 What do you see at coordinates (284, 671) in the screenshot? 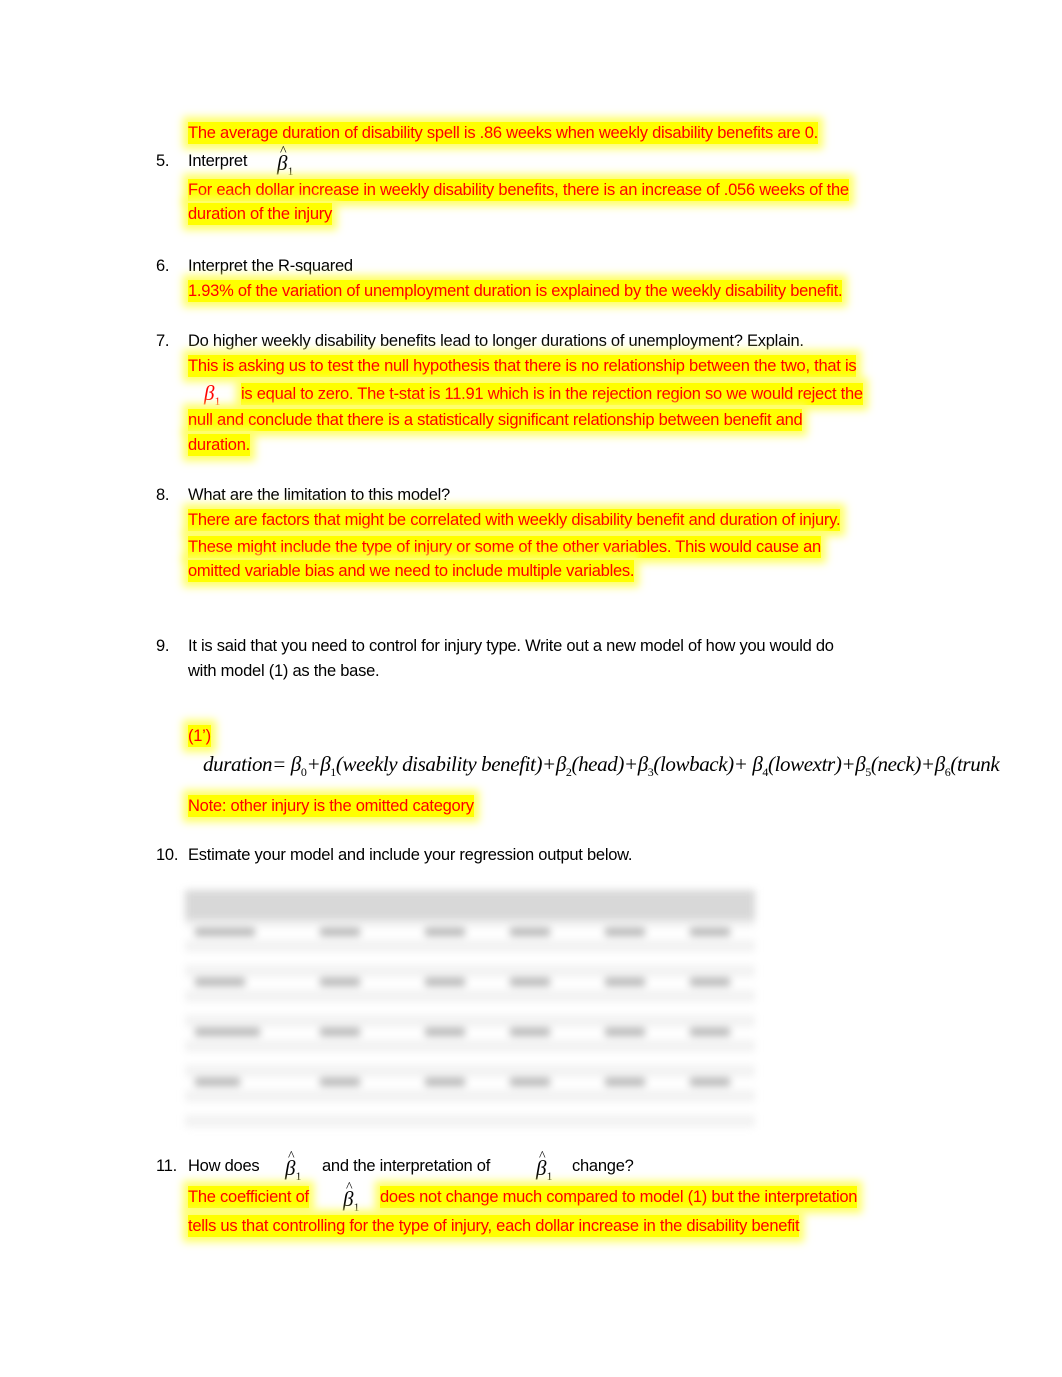
I see `question-9-line: with model (1) as the base.` at bounding box center [284, 671].